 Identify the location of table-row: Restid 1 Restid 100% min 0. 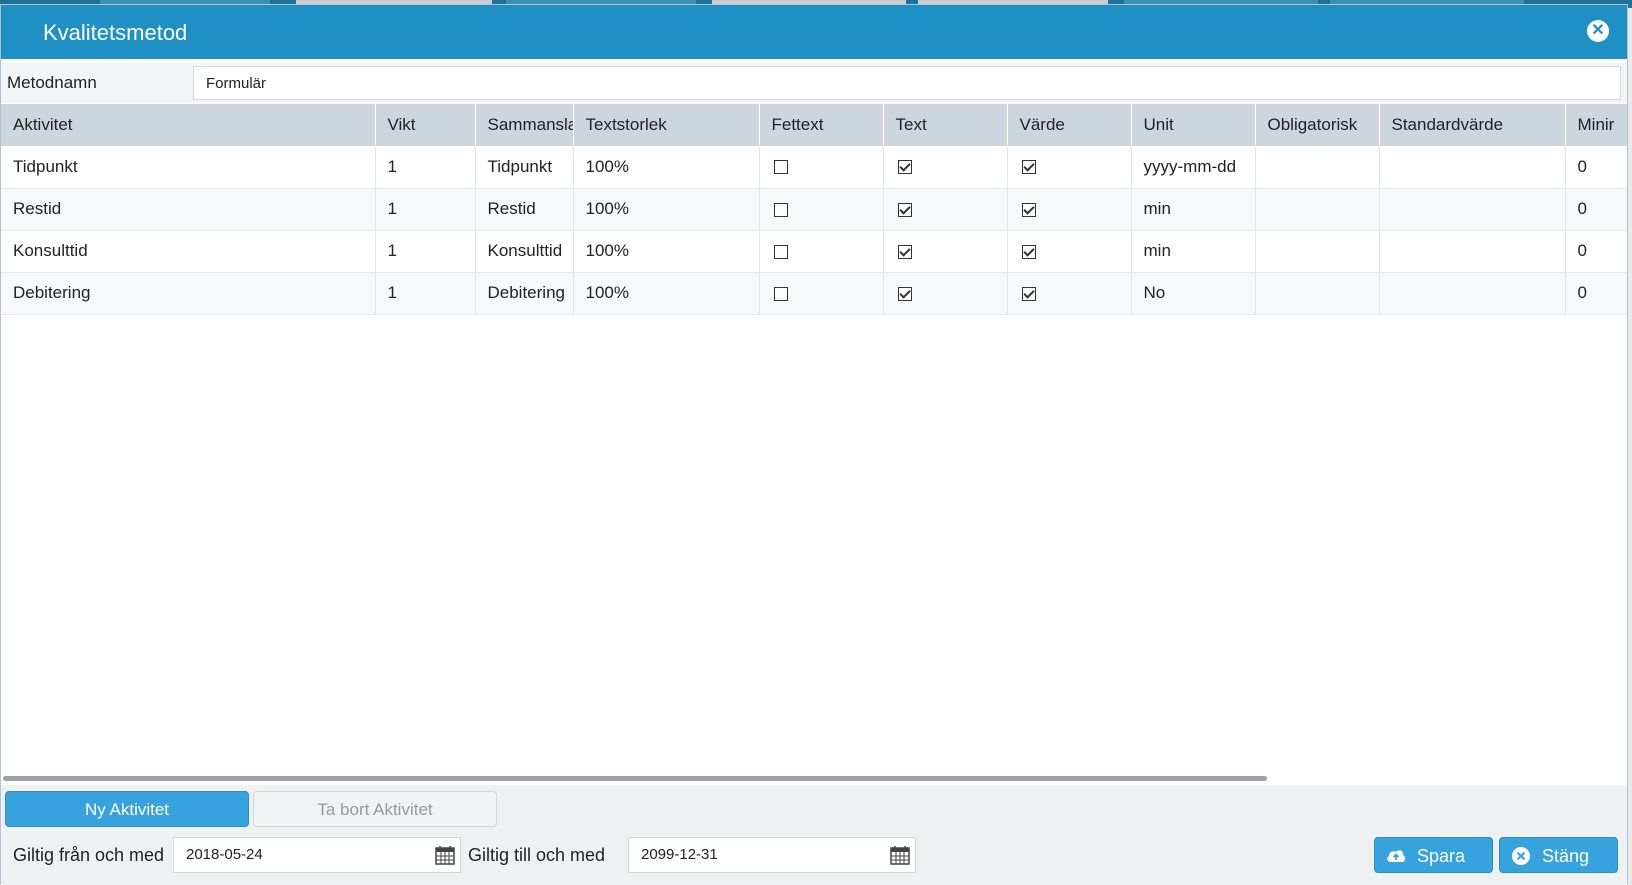
(814, 209).